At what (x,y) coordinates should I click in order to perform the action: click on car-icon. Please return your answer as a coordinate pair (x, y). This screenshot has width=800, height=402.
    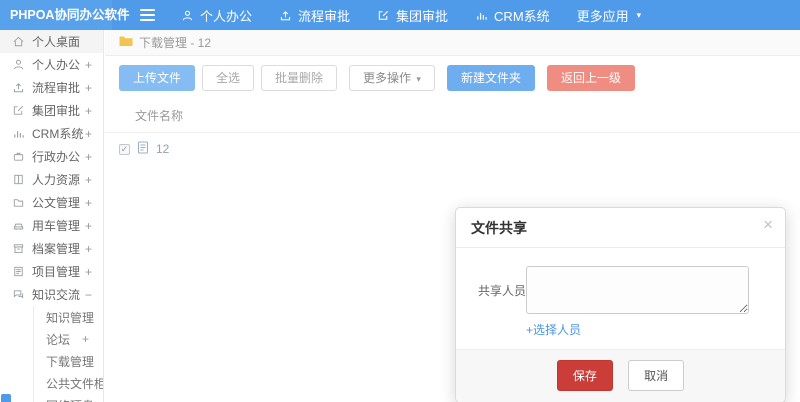
    Looking at the image, I should click on (19, 225).